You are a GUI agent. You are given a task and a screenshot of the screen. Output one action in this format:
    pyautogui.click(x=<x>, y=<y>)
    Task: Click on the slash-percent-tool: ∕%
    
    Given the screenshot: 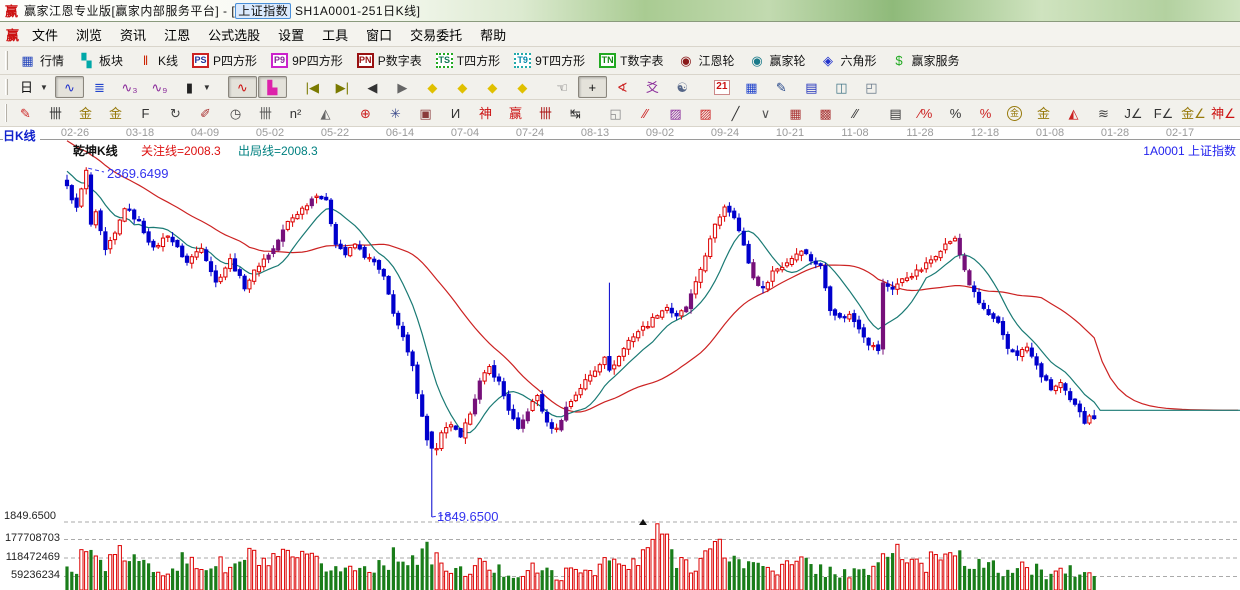 What is the action you would take?
    pyautogui.click(x=925, y=113)
    